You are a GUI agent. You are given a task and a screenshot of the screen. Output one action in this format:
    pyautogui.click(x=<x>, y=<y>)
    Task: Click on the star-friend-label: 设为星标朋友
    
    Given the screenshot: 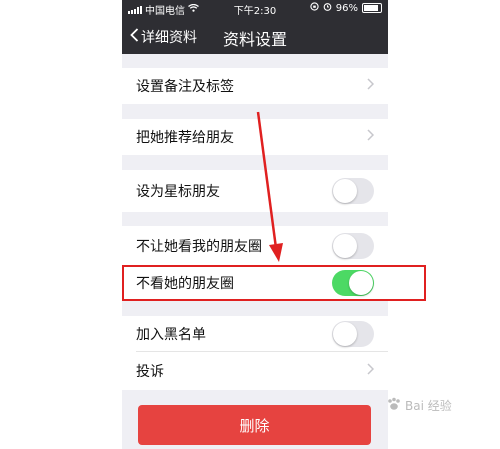 What is the action you would take?
    pyautogui.click(x=178, y=192)
    